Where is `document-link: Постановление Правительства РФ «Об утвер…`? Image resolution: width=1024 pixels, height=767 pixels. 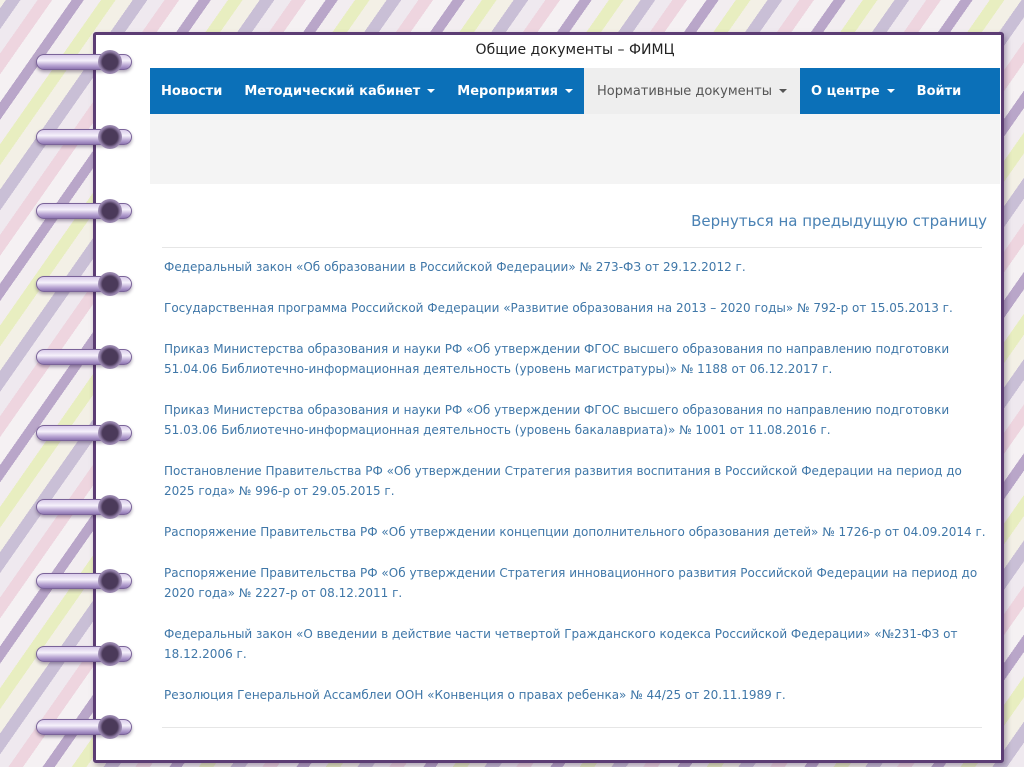 document-link: Постановление Правительства РФ «Об утвер… is located at coordinates (576, 481).